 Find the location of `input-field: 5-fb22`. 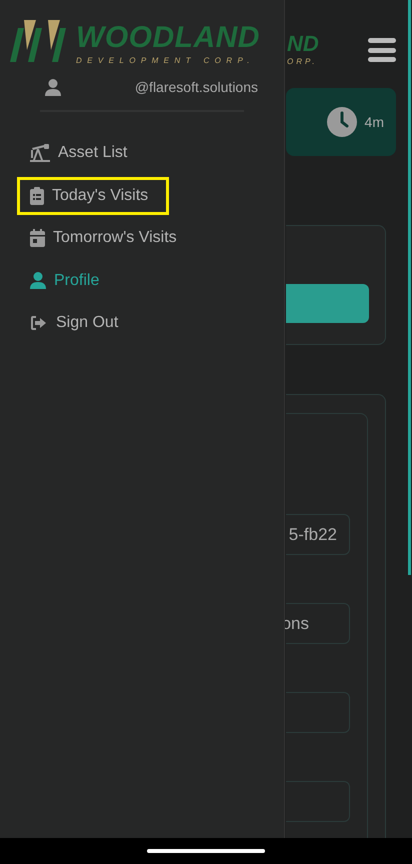

input-field: 5-fb22 is located at coordinates (318, 534).